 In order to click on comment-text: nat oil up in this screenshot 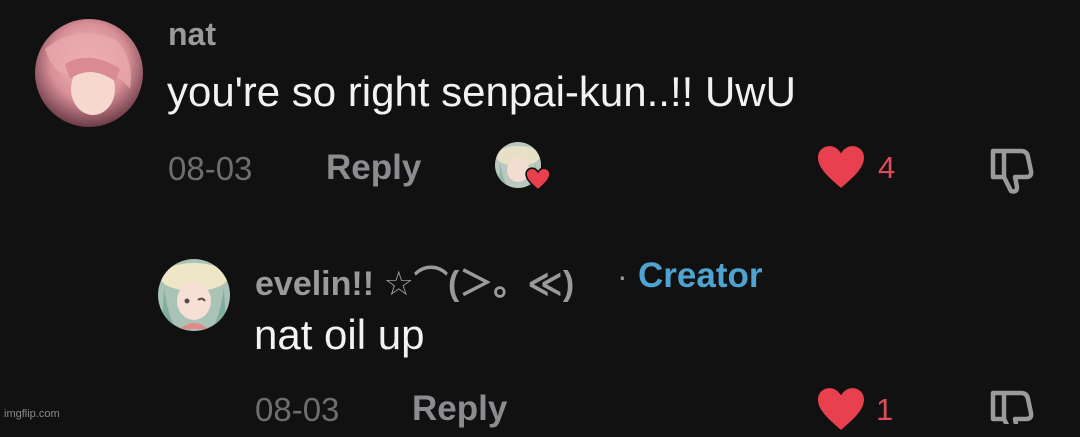, I will do `click(339, 334)`.